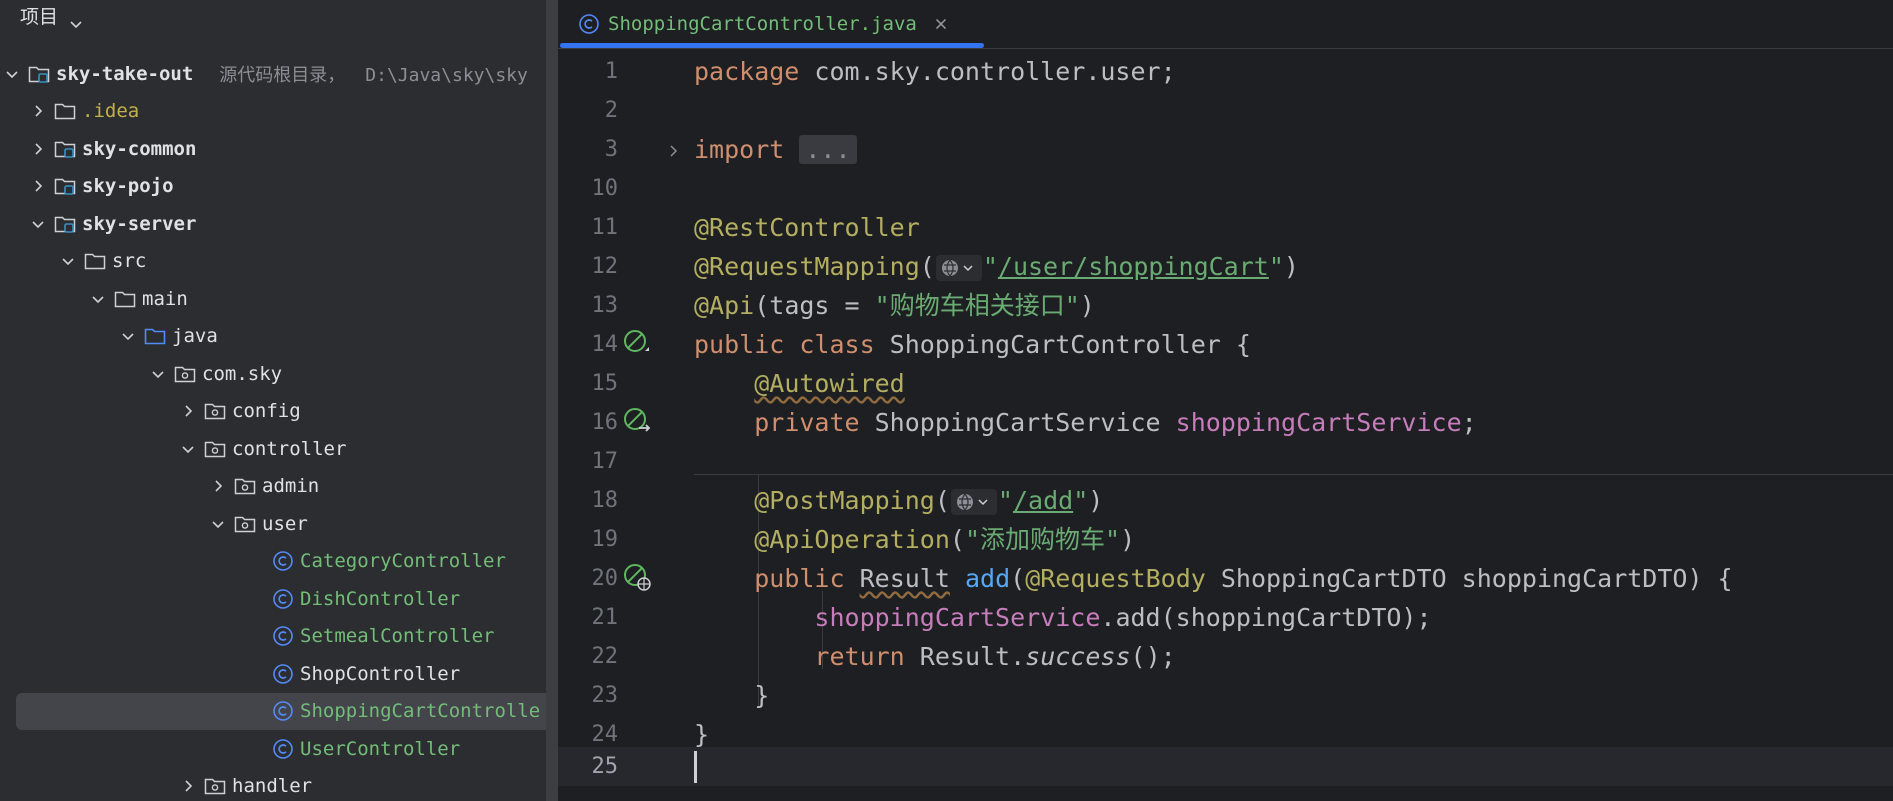 This screenshot has height=801, width=1893. I want to click on line-number: 22, so click(605, 656).